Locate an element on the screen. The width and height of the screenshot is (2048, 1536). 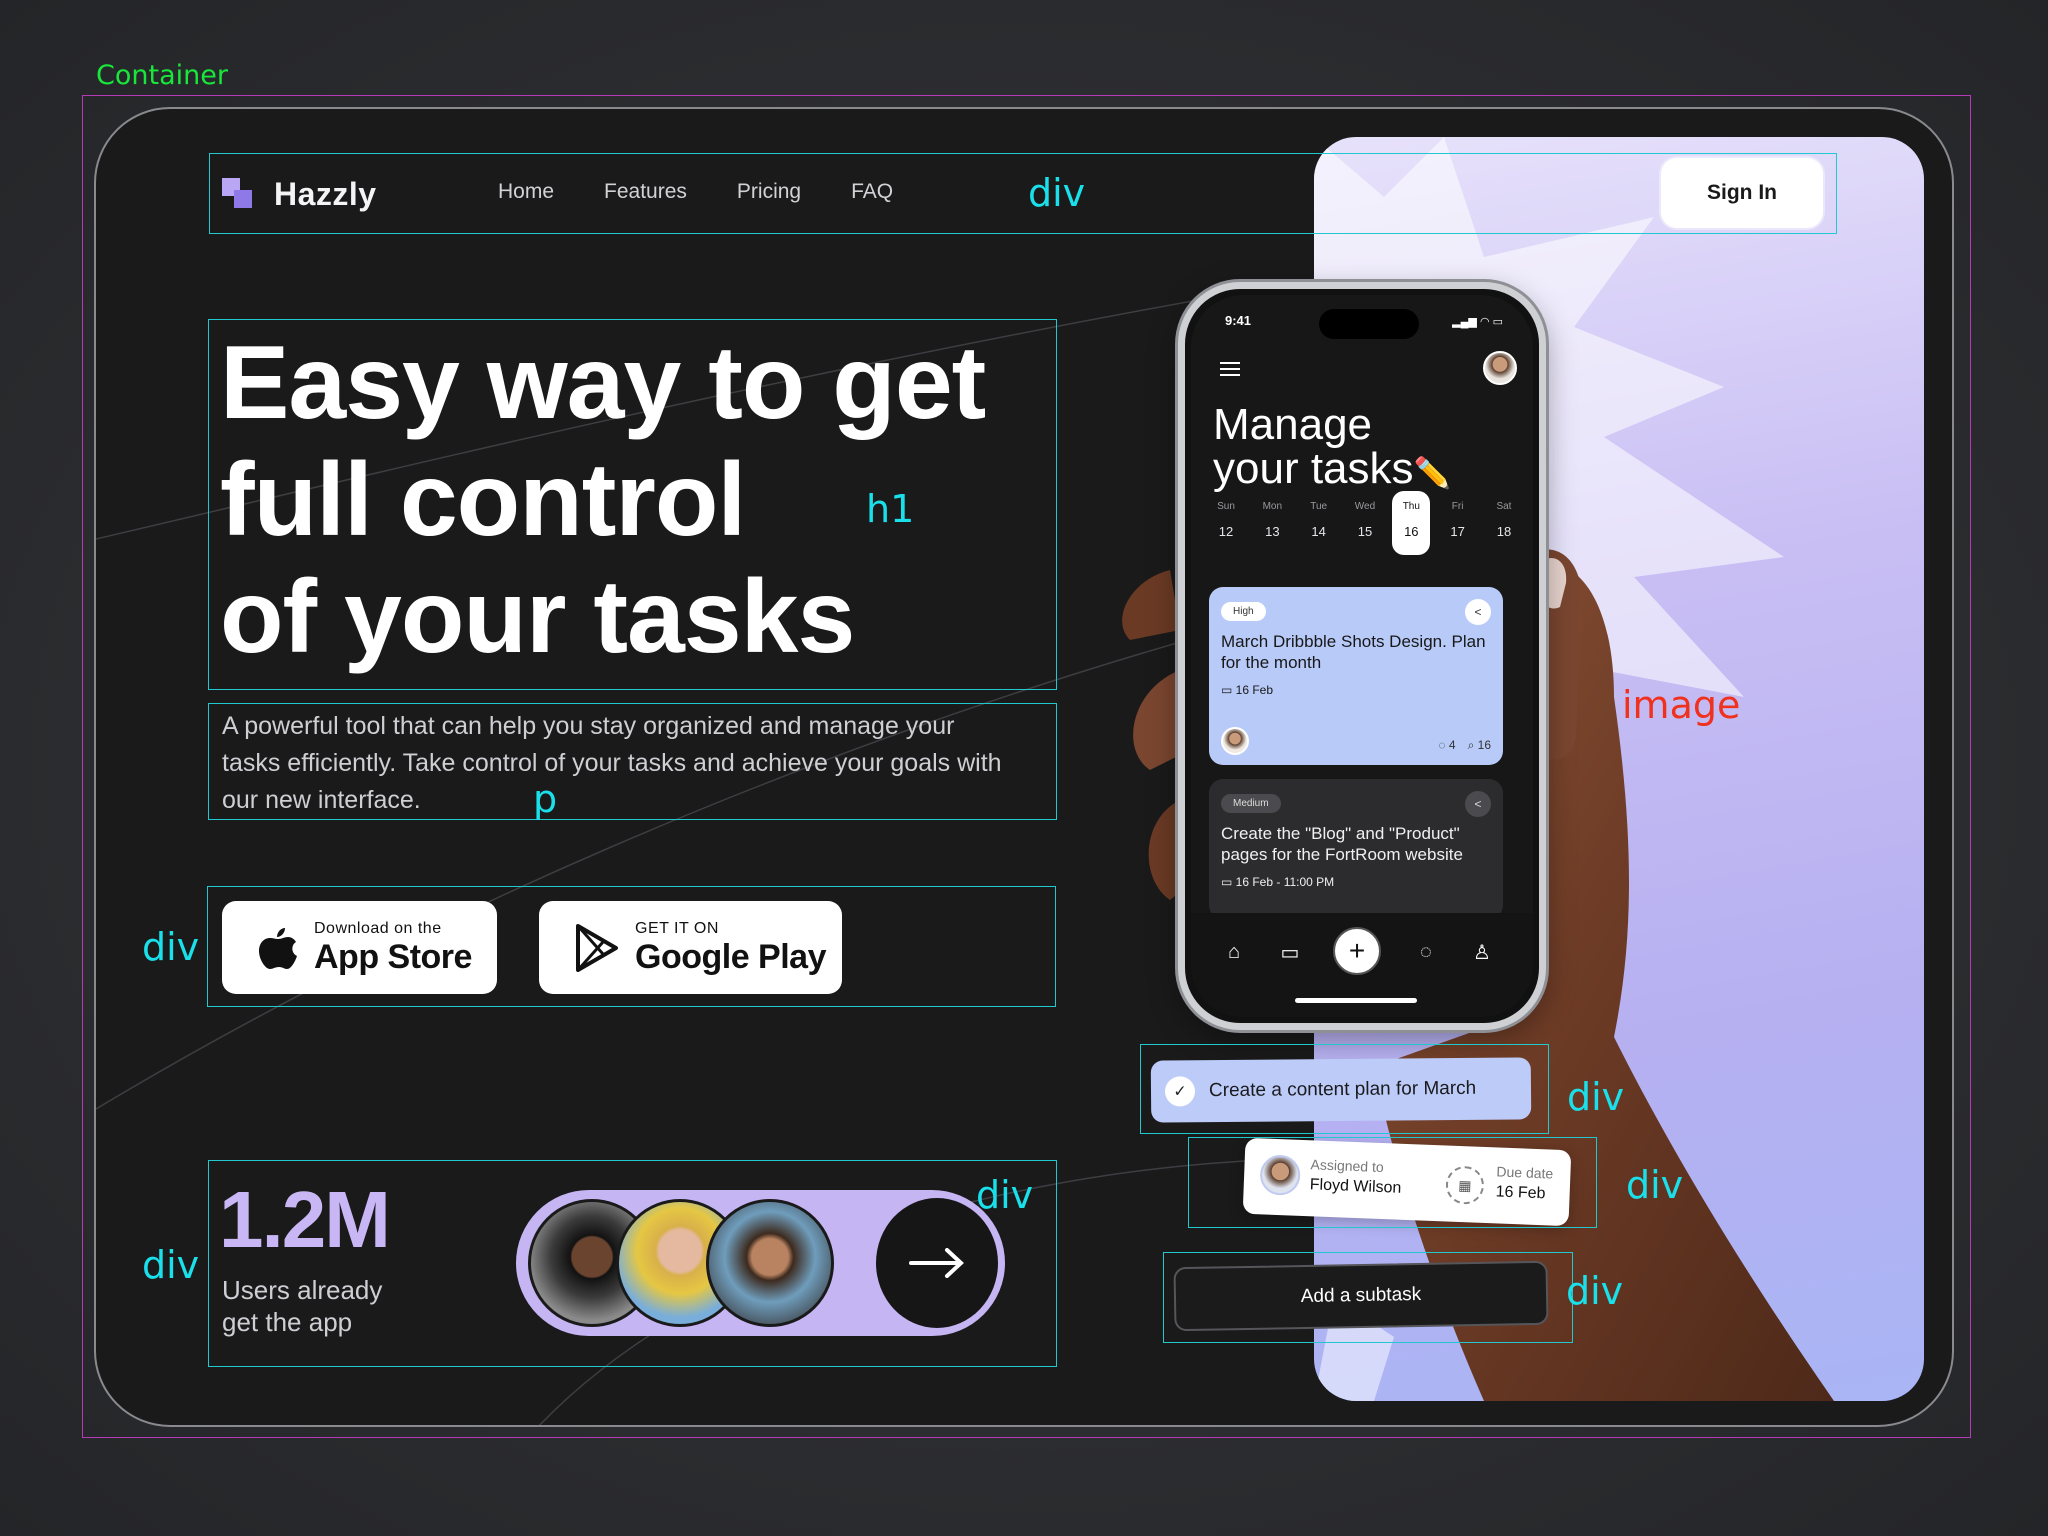
nav-annotation-box is located at coordinates (1023, 193).